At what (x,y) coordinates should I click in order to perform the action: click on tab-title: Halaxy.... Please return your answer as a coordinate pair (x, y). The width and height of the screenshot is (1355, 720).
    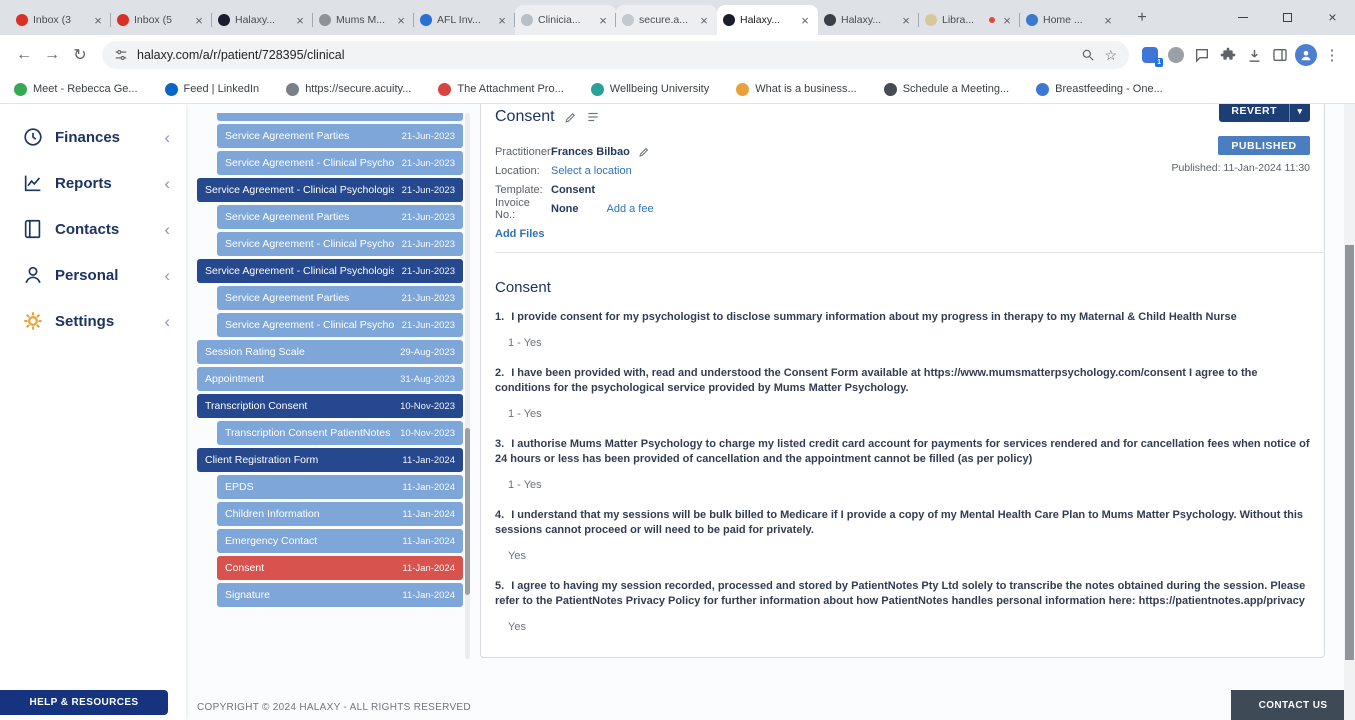
    Looking at the image, I should click on (255, 20).